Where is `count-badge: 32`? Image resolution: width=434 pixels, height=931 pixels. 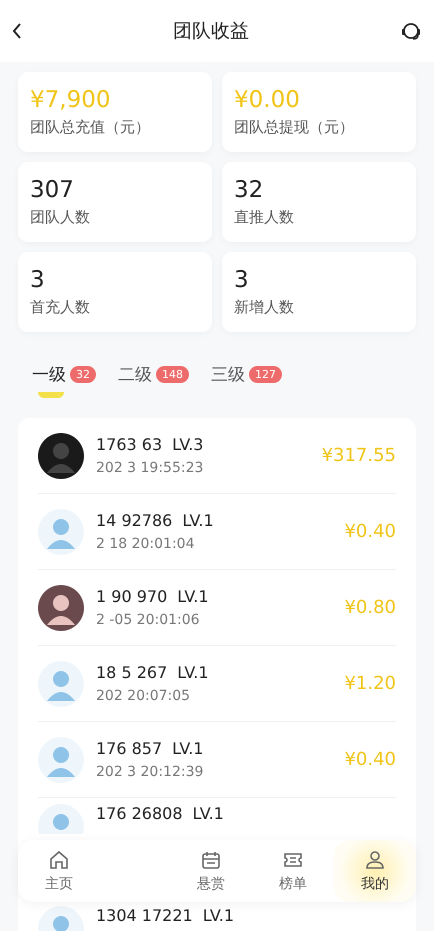
count-badge: 32 is located at coordinates (83, 374).